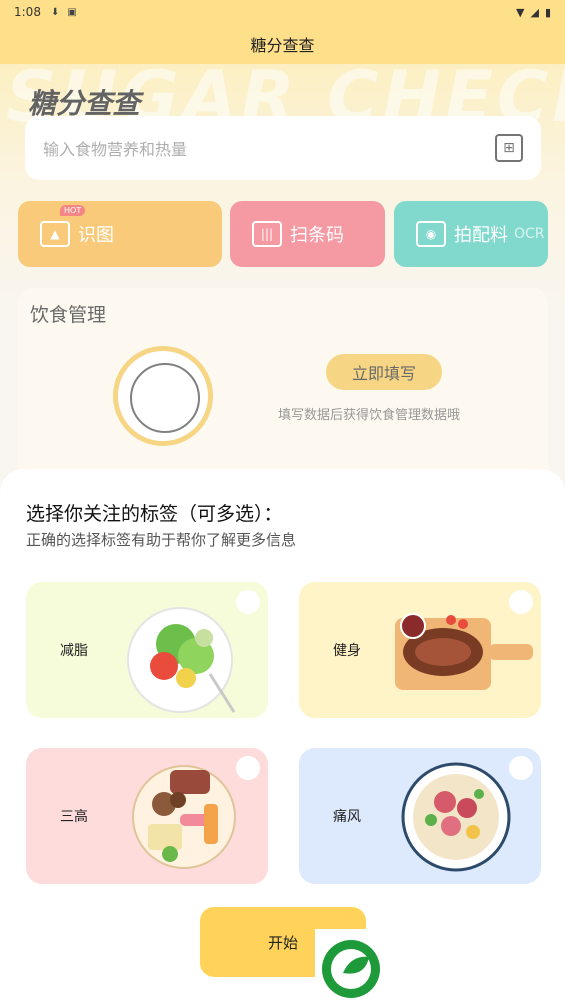 The height and width of the screenshot is (1004, 565). I want to click on tag-label: 减脂, so click(74, 651).